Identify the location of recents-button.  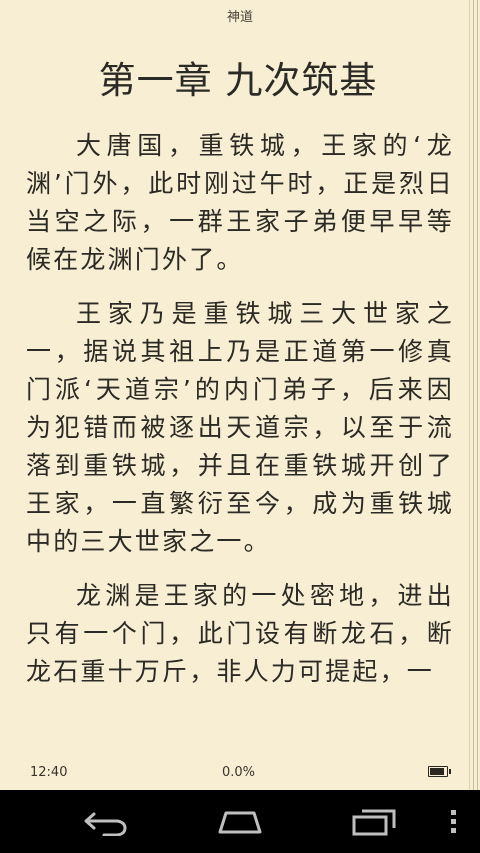
(374, 822).